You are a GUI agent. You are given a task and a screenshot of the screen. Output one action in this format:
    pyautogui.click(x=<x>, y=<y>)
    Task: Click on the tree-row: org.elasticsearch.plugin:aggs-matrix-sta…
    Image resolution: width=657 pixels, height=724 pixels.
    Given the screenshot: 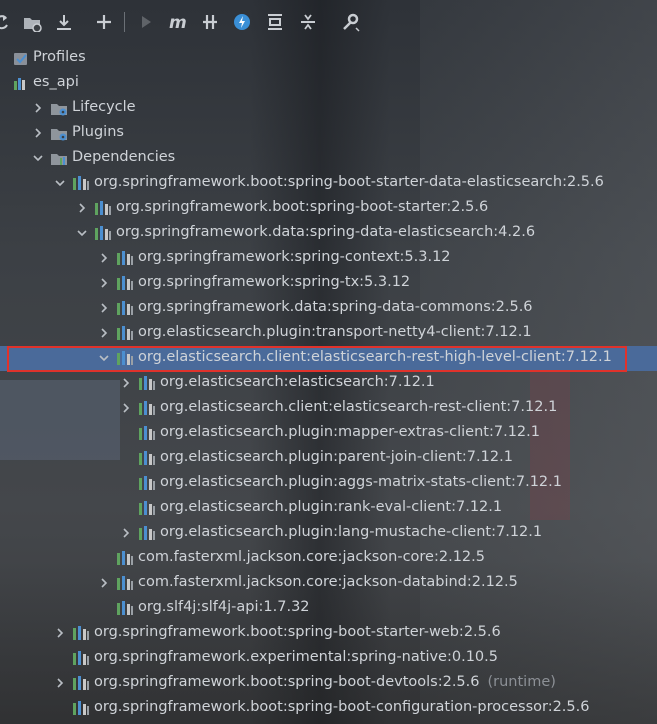 What is the action you would take?
    pyautogui.click(x=328, y=483)
    